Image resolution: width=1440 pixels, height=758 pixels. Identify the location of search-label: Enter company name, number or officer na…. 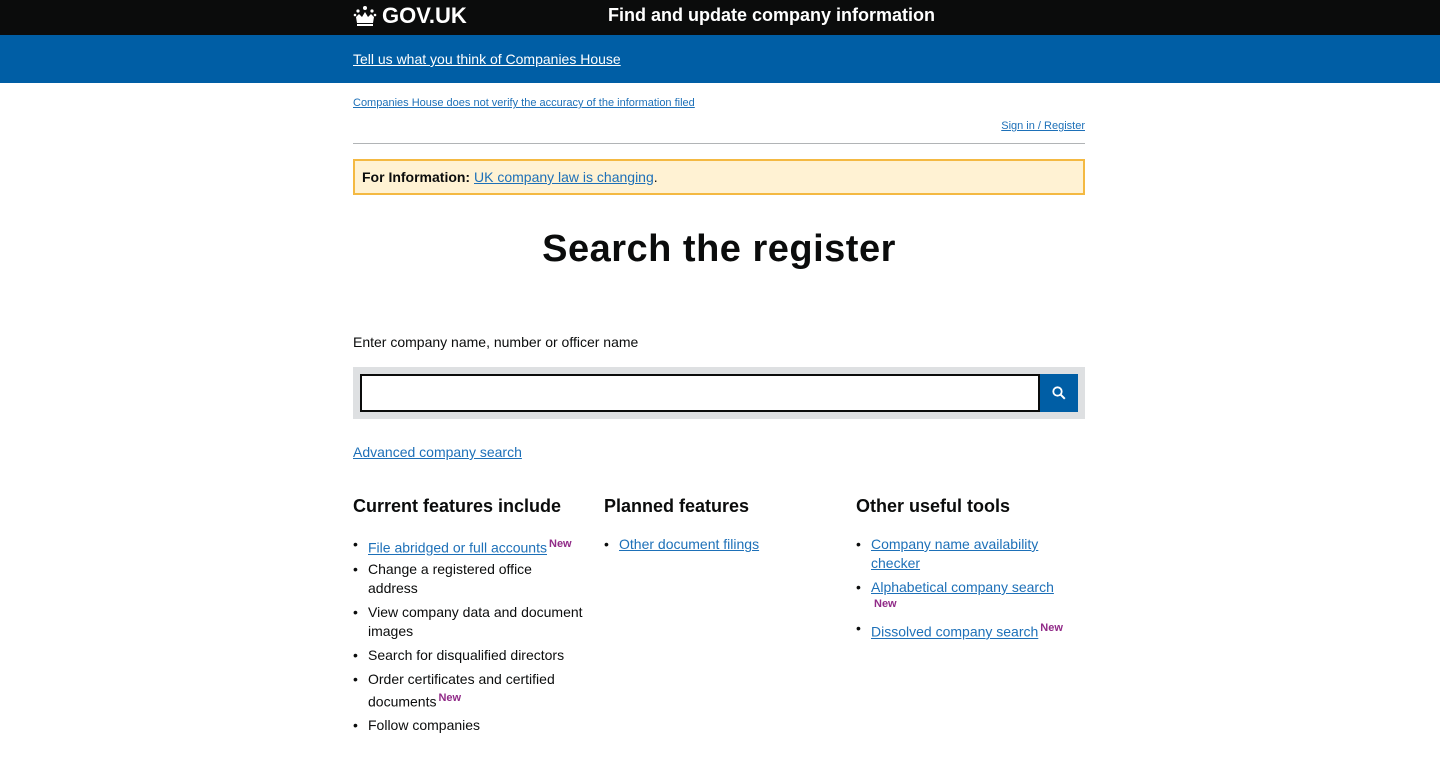
(496, 342).